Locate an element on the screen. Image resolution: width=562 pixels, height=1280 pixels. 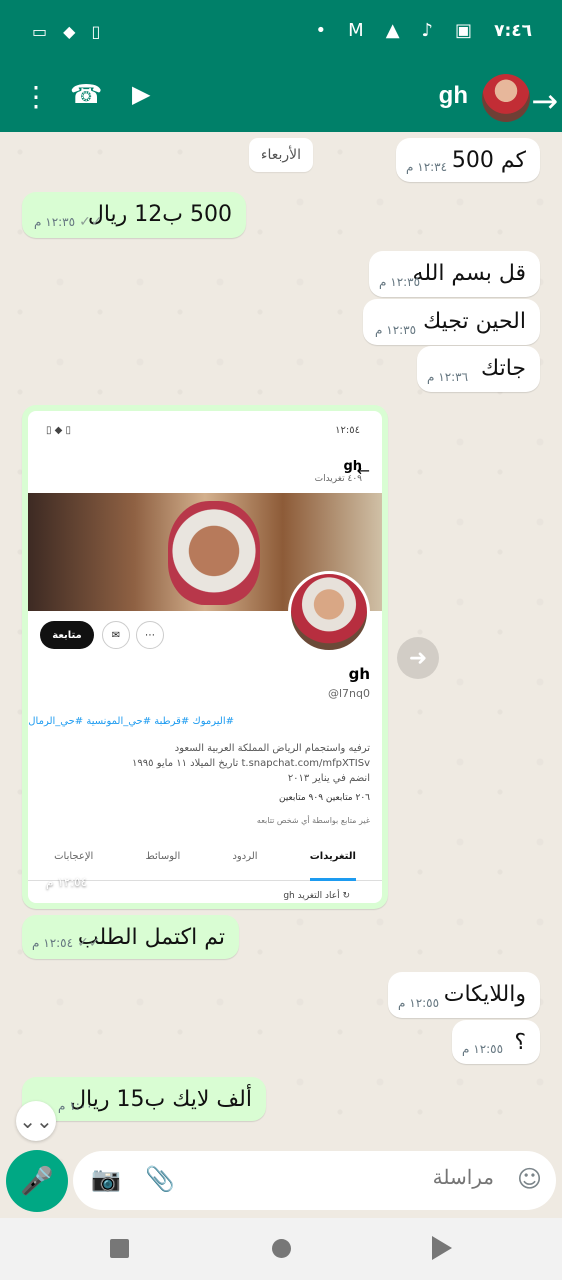
profile-picture is located at coordinates (329, 612).